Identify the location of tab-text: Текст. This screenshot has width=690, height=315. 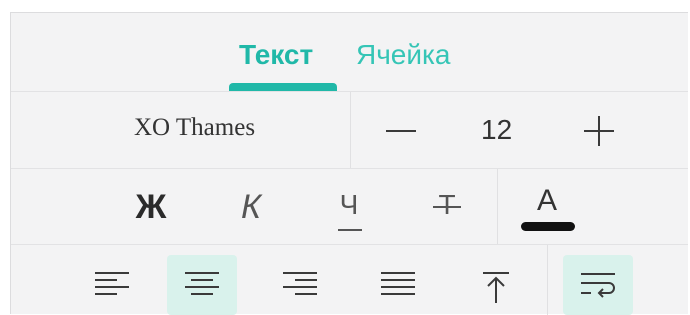
(276, 55).